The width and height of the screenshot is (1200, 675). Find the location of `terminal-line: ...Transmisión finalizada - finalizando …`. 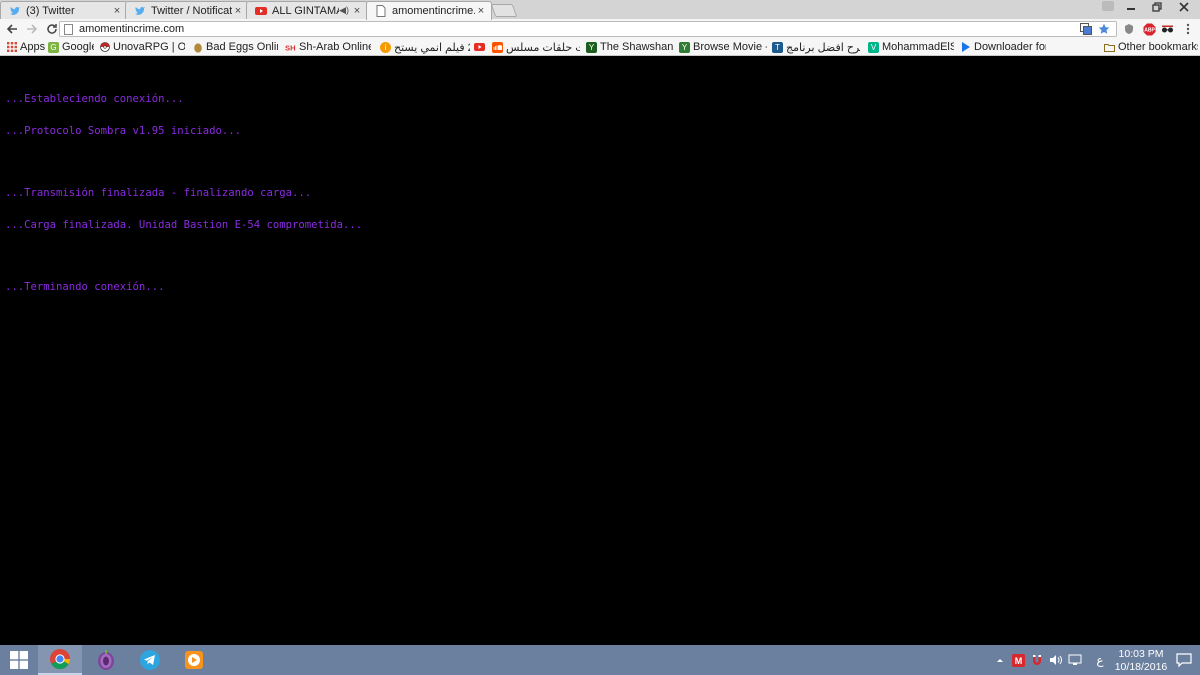

terminal-line: ...Transmisión finalizada - finalizando … is located at coordinates (158, 193).